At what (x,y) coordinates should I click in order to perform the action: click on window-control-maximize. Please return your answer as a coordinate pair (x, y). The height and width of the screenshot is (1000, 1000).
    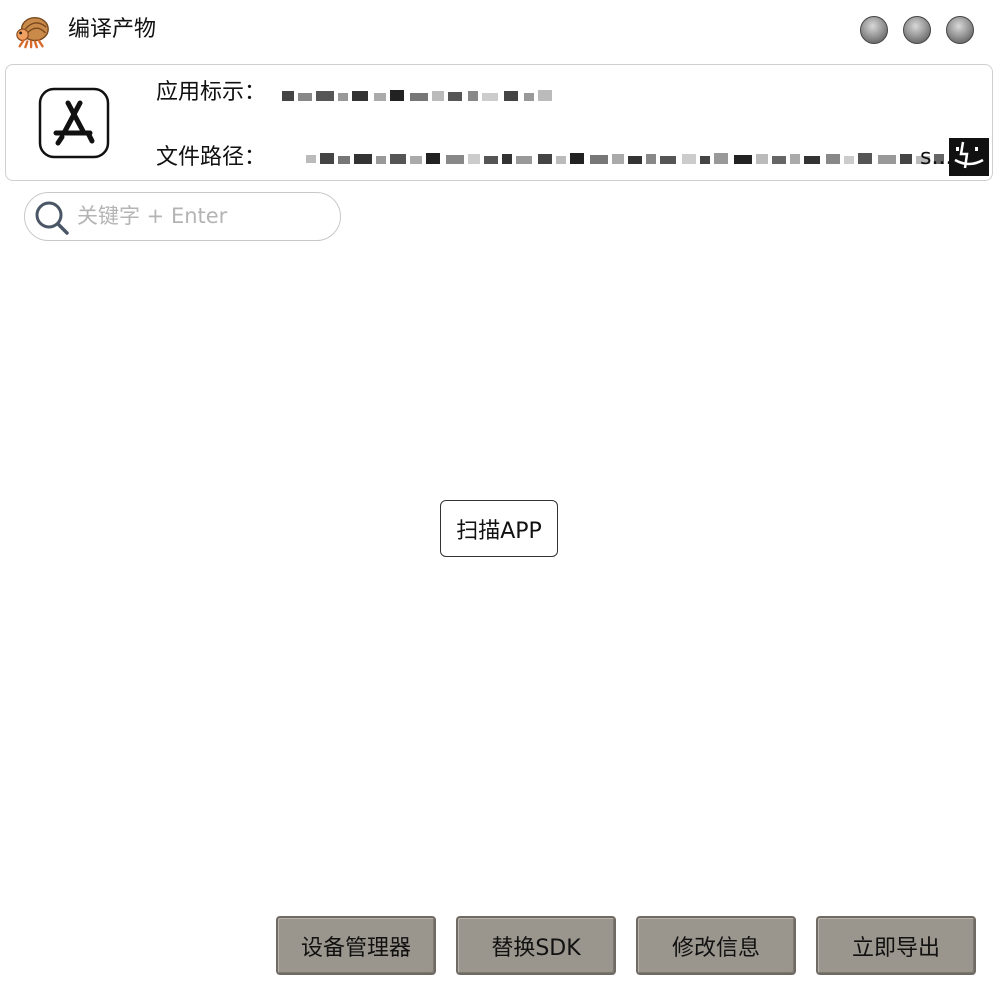
    Looking at the image, I should click on (917, 30).